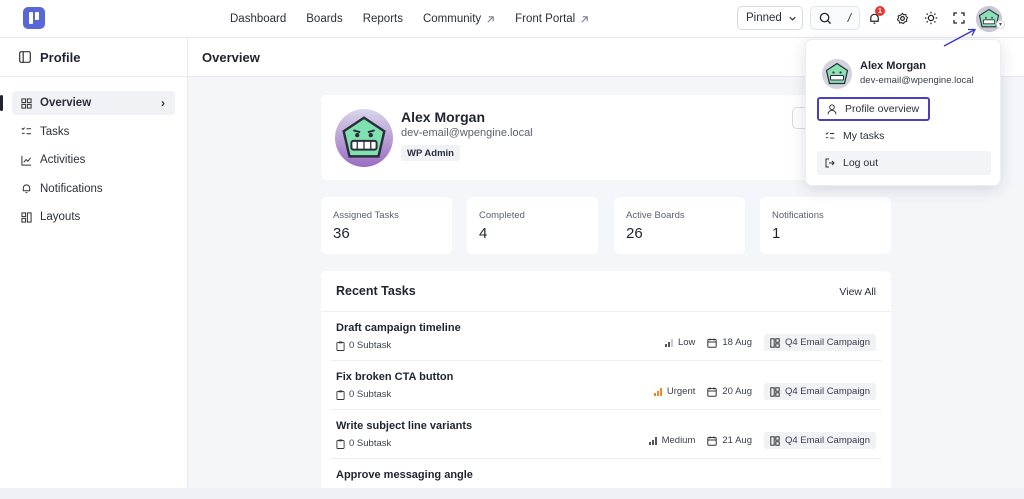 The width and height of the screenshot is (1024, 499). I want to click on search-icon, so click(825, 18).